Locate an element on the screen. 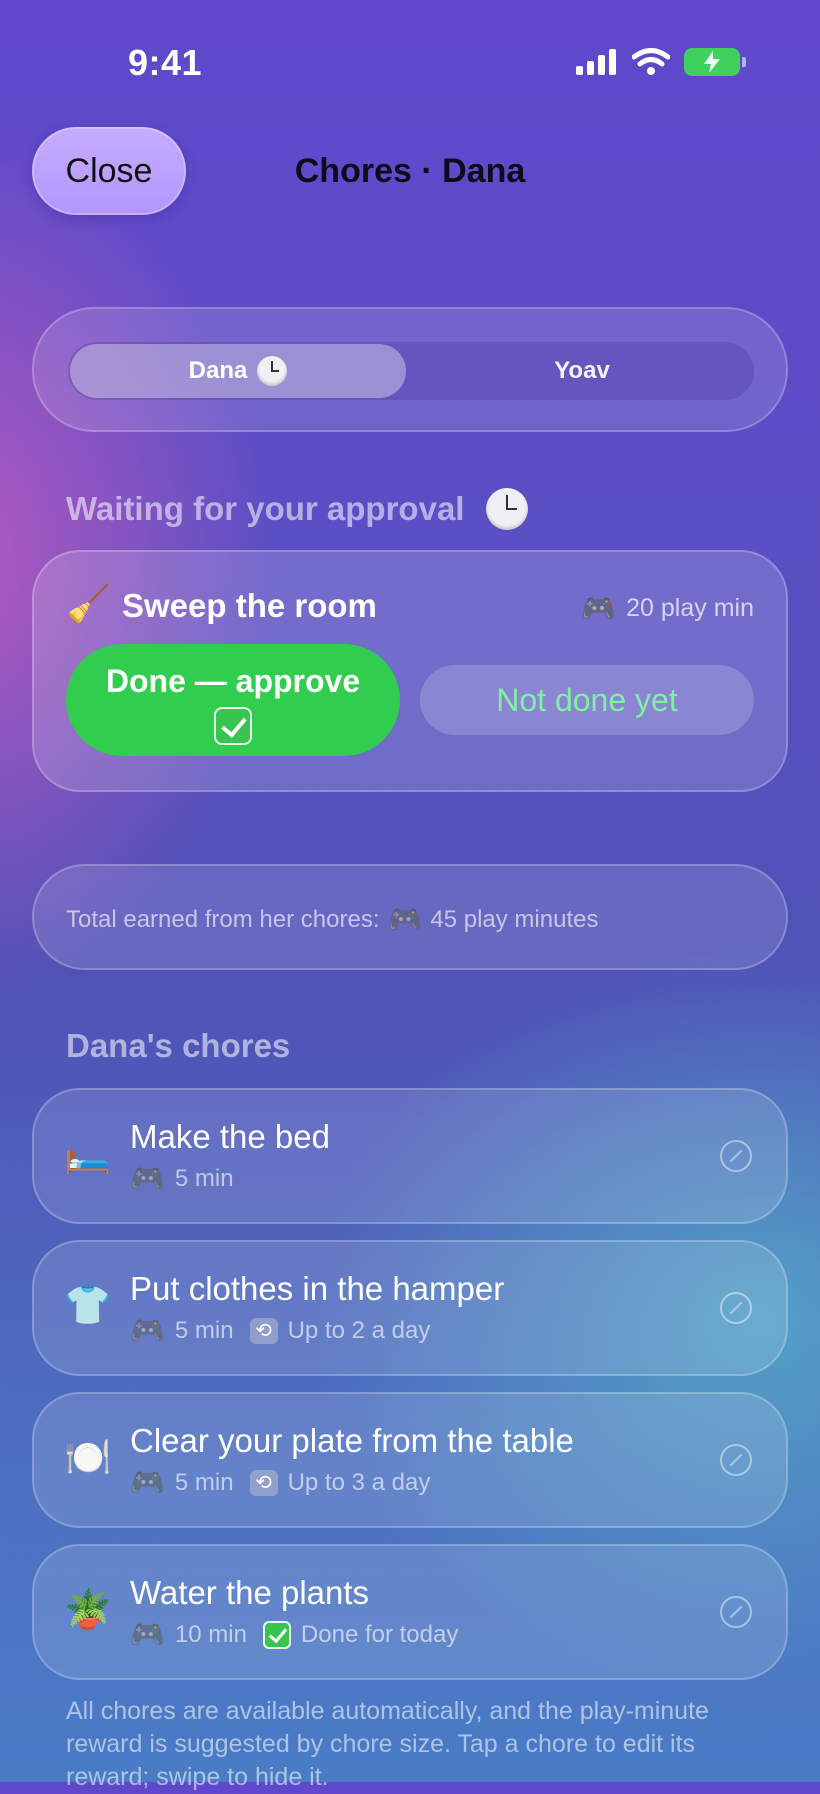 This screenshot has width=820, height=1794. approve-button-label: Done — approve is located at coordinates (233, 681).